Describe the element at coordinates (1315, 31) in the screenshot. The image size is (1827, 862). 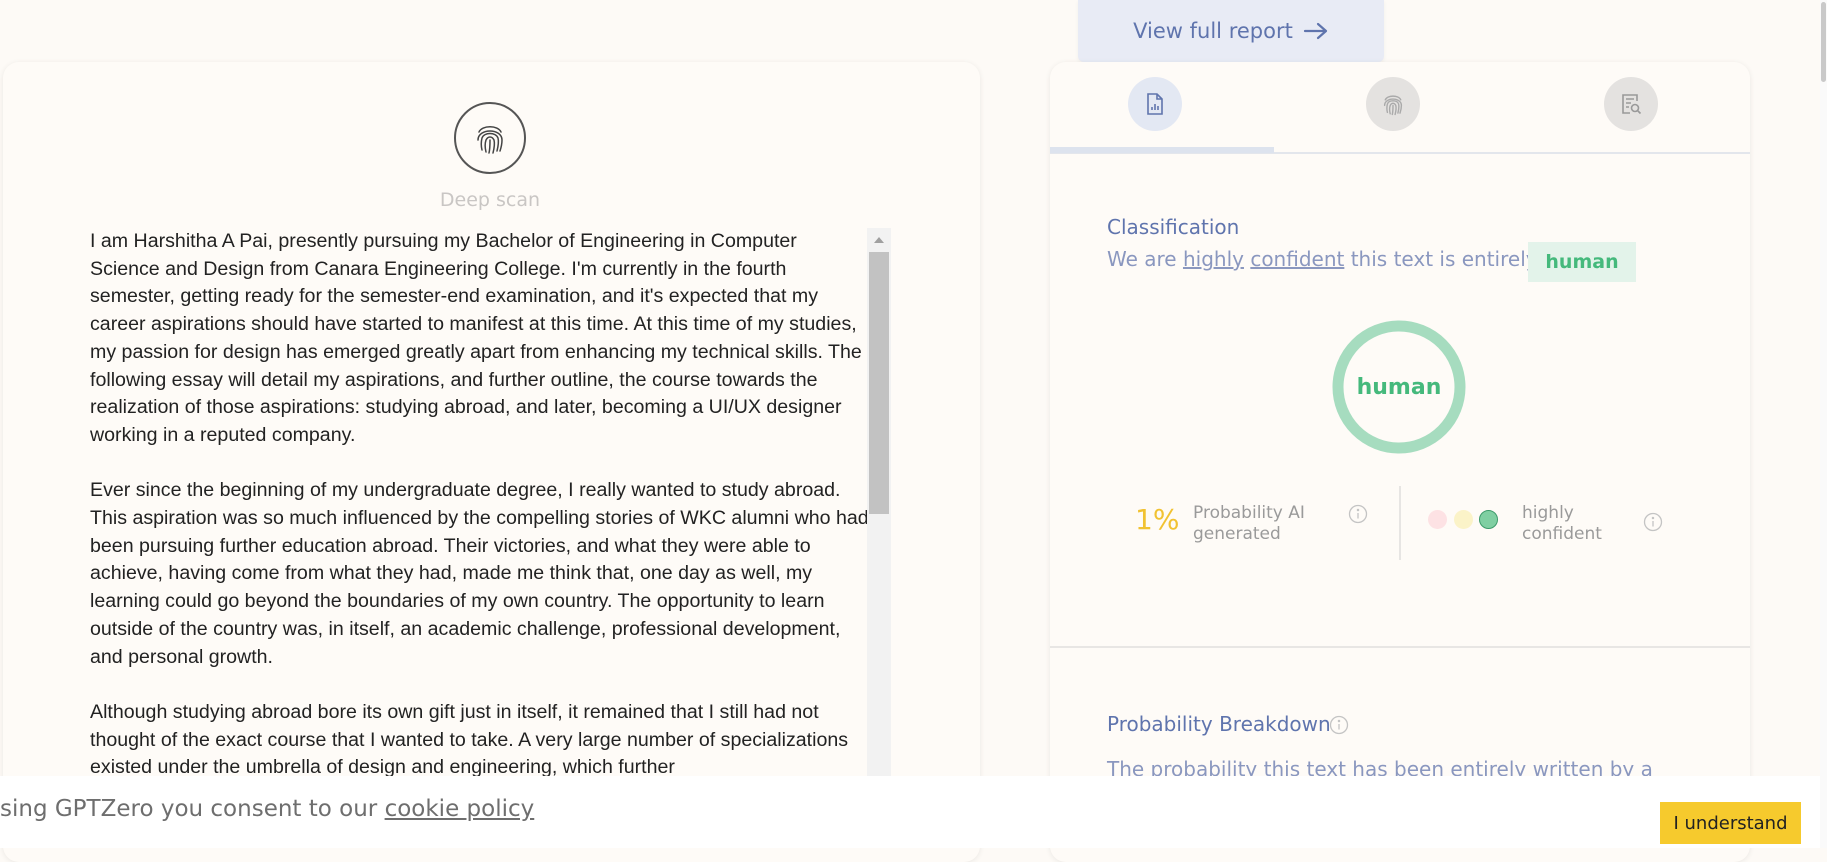
I see `arrow-right-icon` at that location.